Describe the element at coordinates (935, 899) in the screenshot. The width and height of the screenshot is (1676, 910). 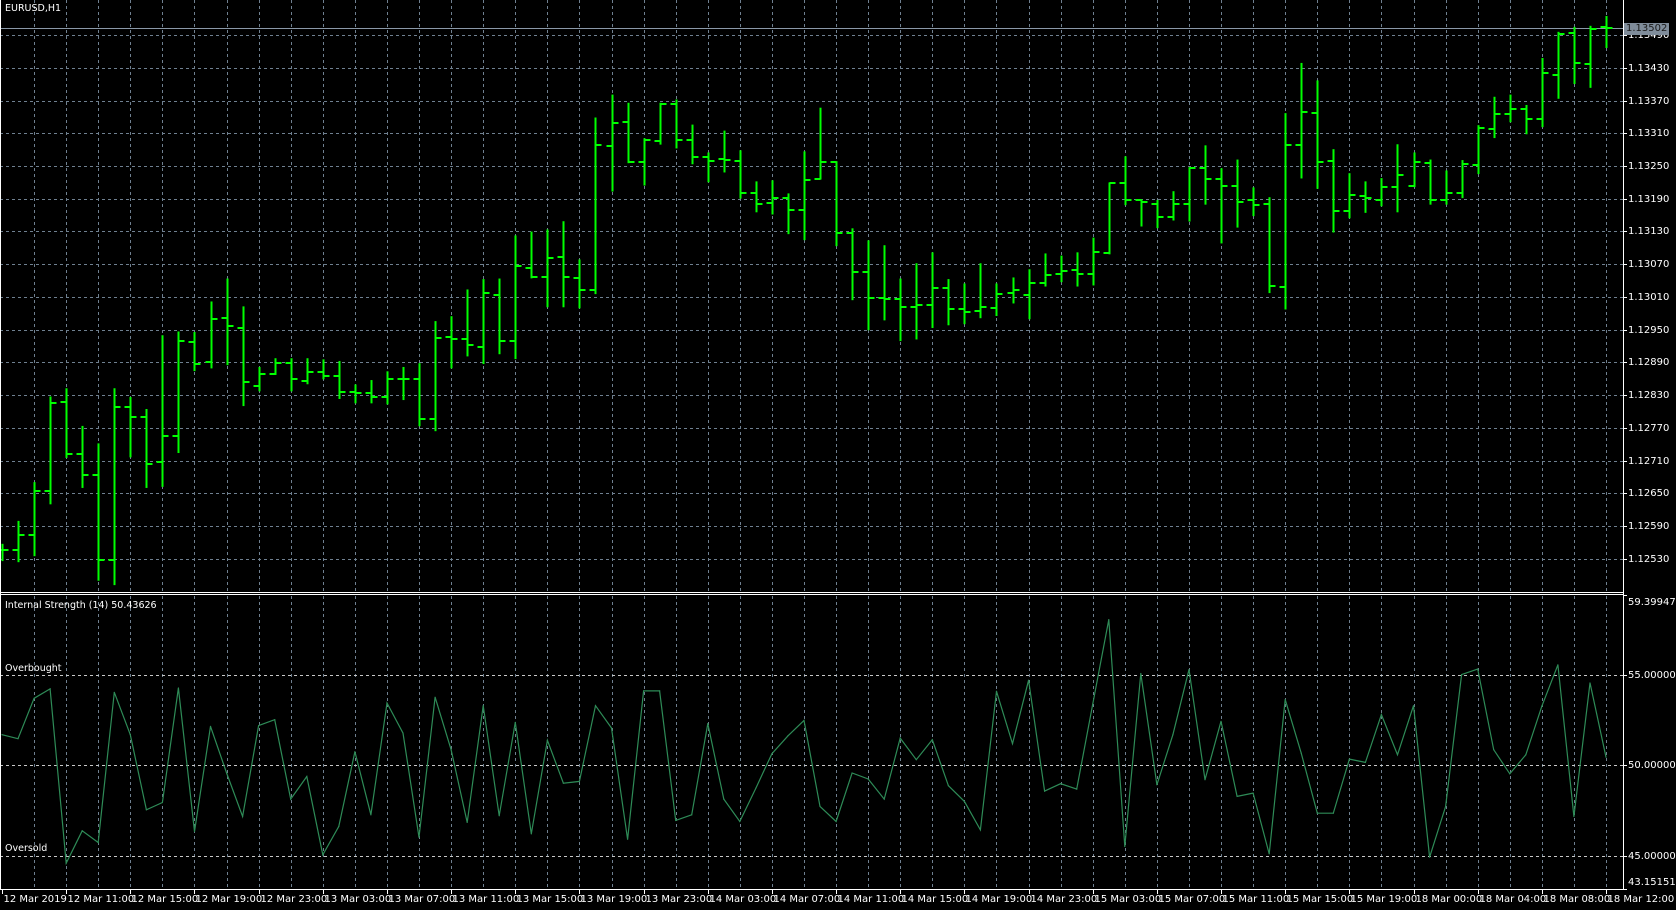
I see `time-axis-label: 14 Mar 15:00` at that location.